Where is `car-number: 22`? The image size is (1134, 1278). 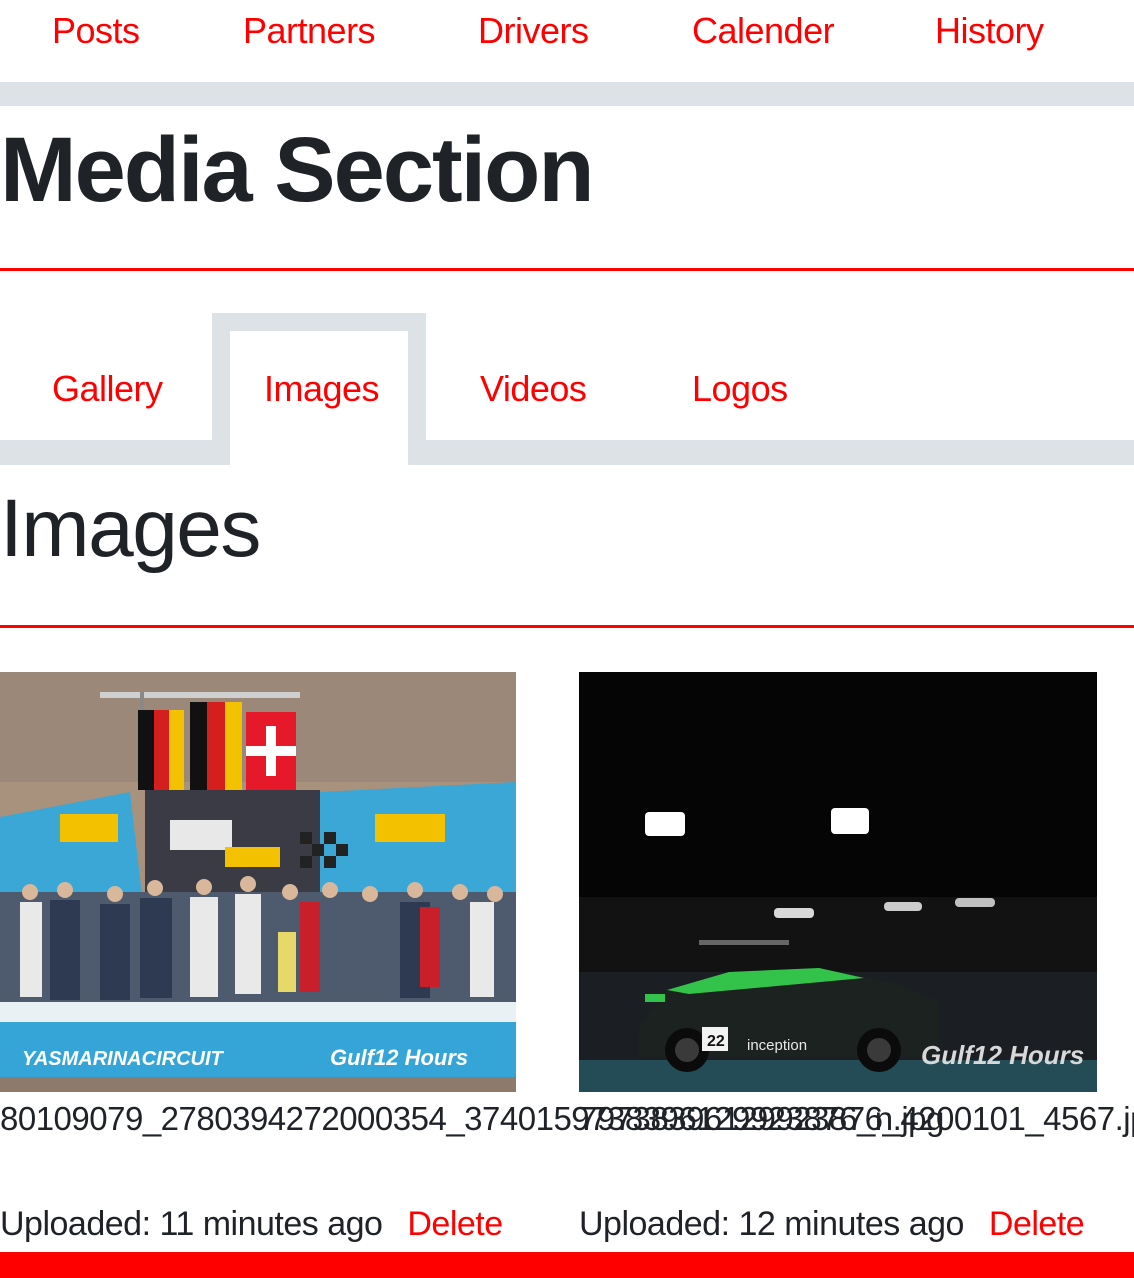
car-number: 22 is located at coordinates (716, 1041).